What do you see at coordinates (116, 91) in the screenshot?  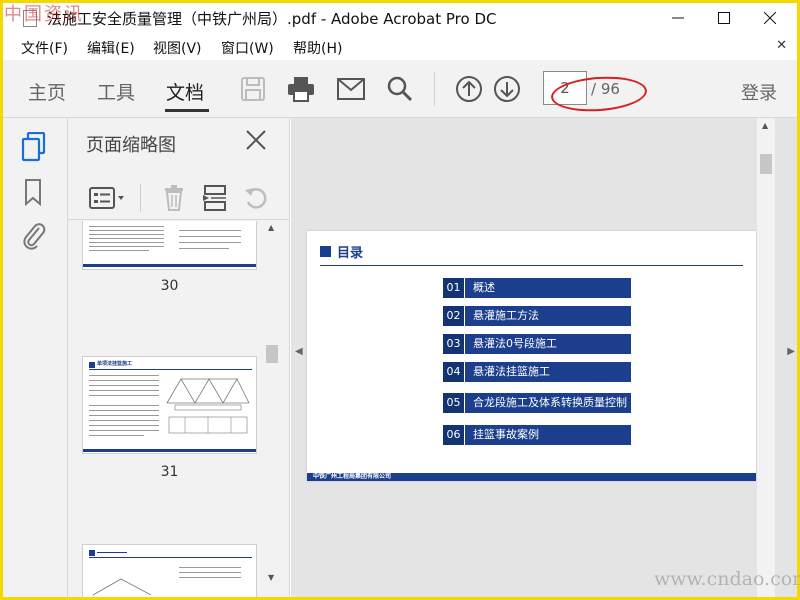 I see `tab-tools: 工具` at bounding box center [116, 91].